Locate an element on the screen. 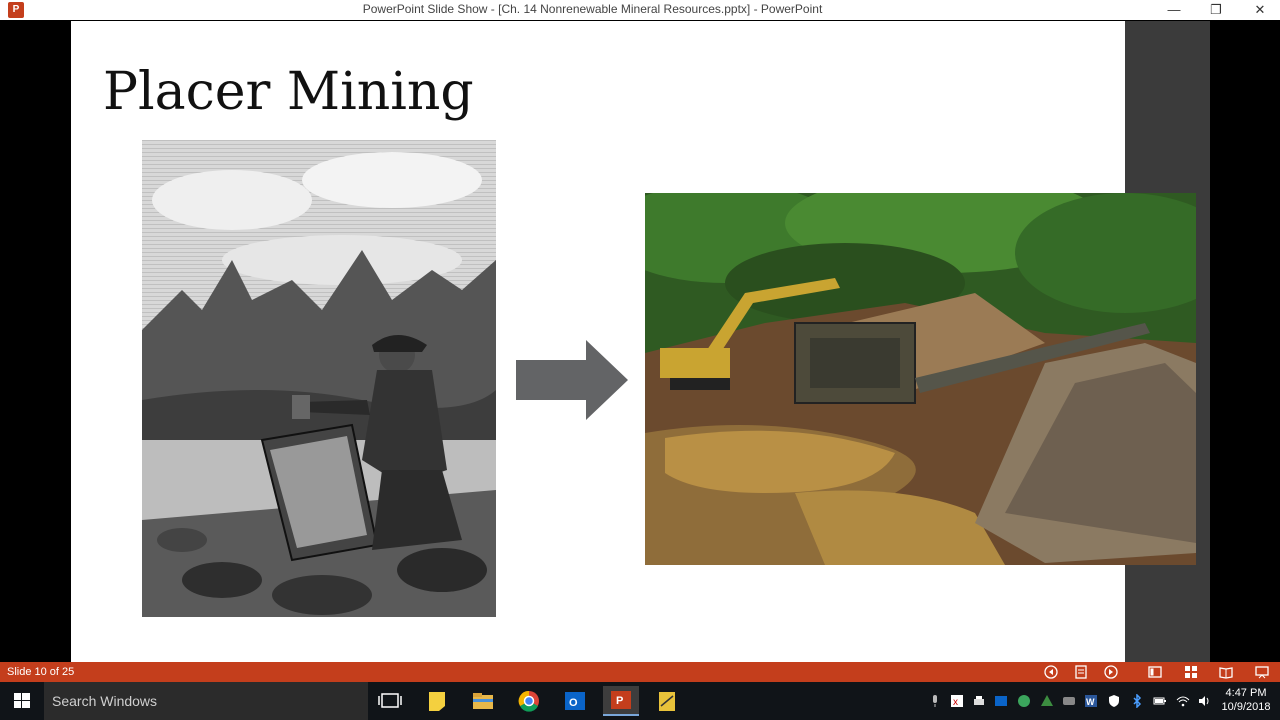 The image size is (1280, 720). system-clock: 4:47 PM 10/9/2018 is located at coordinates (1246, 700).